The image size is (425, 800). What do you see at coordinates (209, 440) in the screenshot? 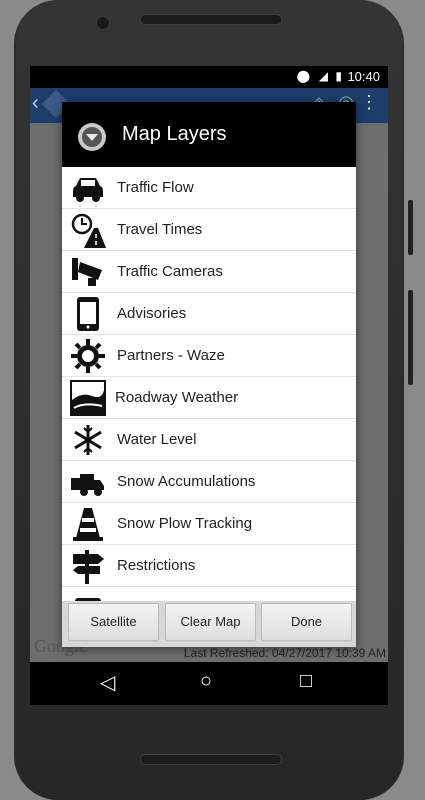
I see `layer-item-water-level: Water Level` at bounding box center [209, 440].